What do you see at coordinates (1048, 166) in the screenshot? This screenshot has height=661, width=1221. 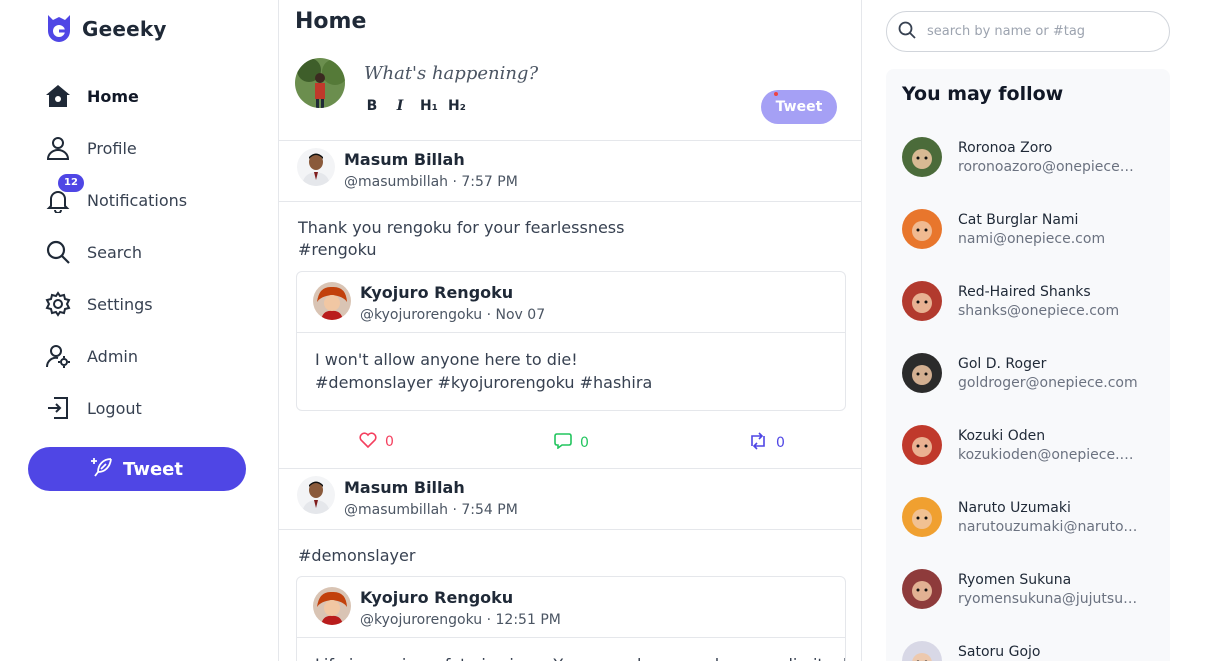 I see `follow-email: roronoazoro@onepiece.com` at bounding box center [1048, 166].